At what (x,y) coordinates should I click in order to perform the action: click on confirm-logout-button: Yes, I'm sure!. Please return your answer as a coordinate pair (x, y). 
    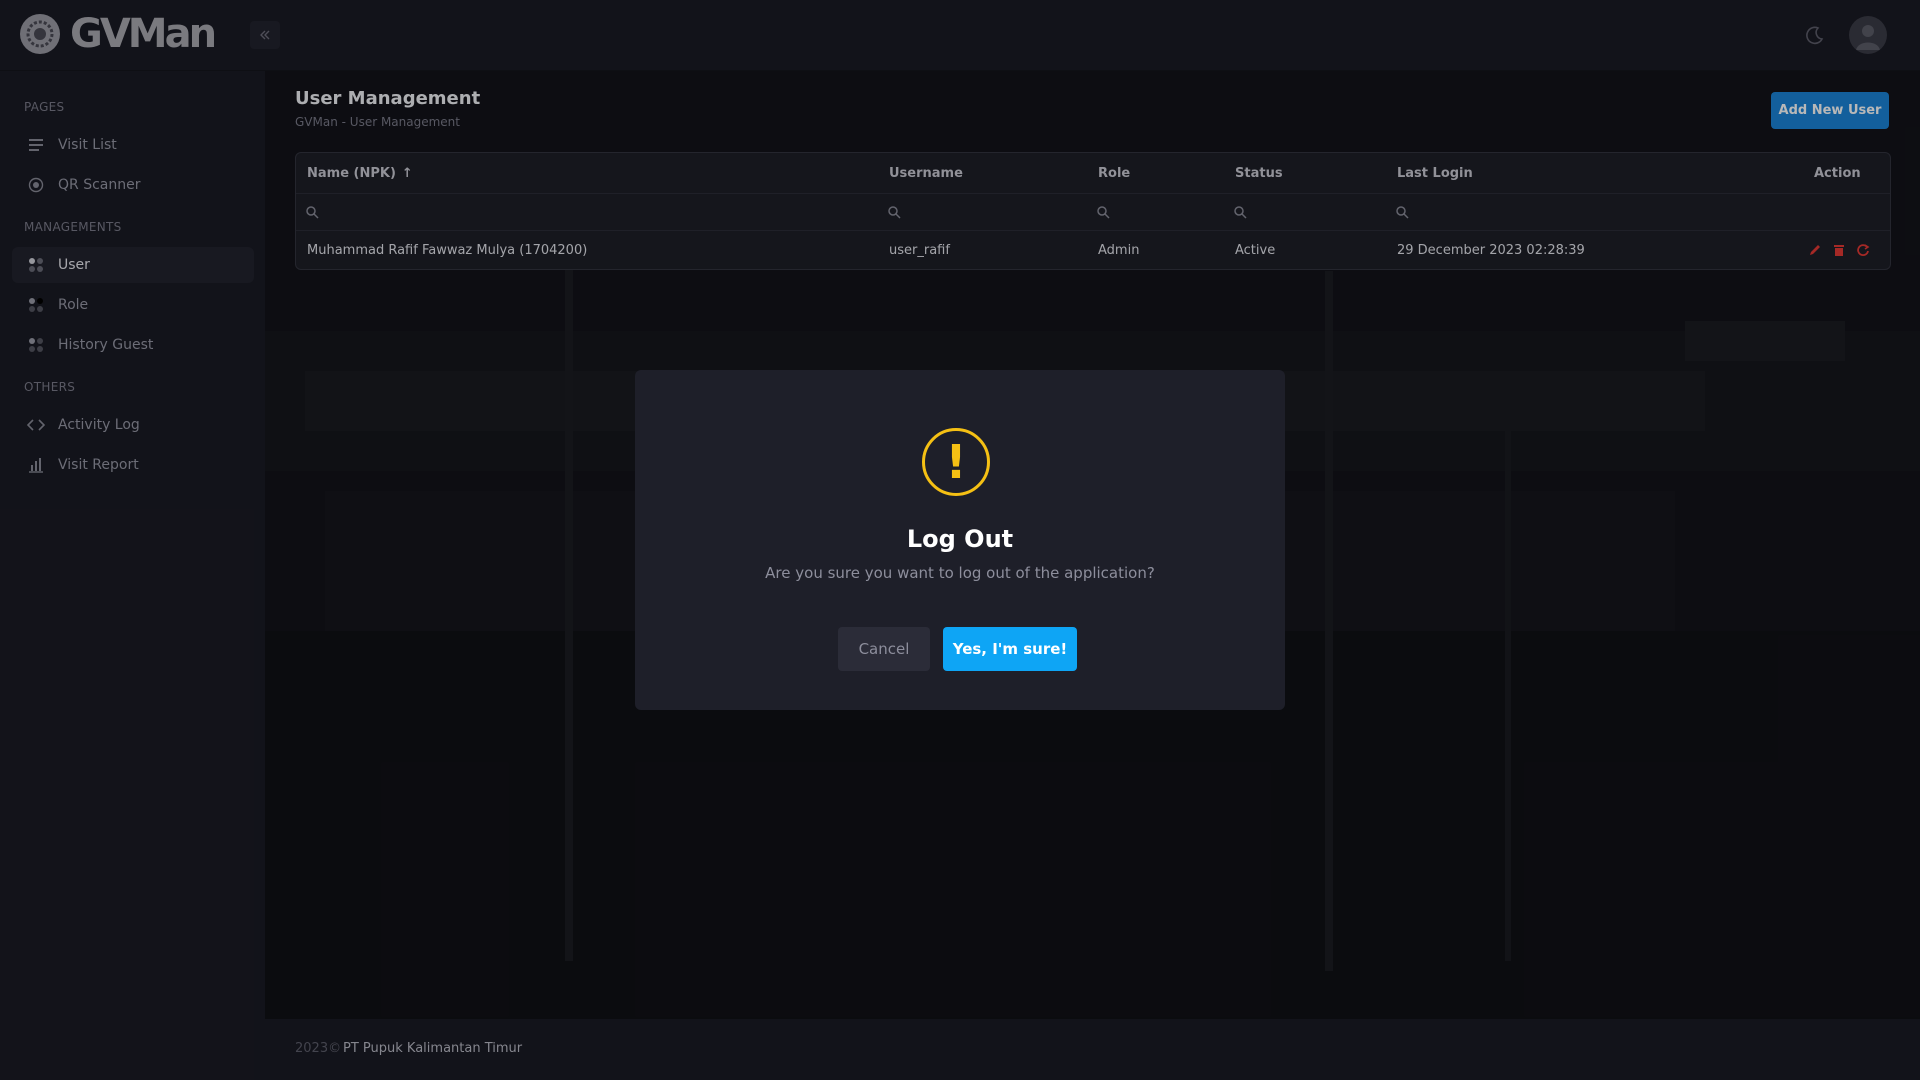
    Looking at the image, I should click on (1010, 649).